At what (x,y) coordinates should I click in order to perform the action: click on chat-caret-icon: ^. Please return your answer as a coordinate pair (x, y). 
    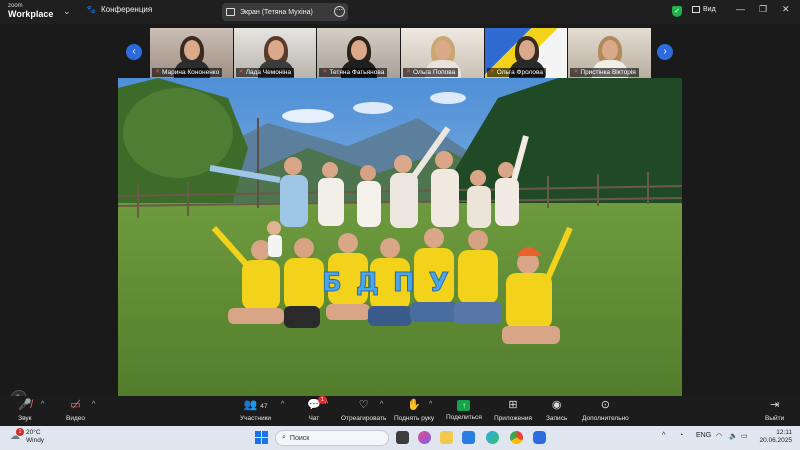
    Looking at the image, I should click on (326, 404).